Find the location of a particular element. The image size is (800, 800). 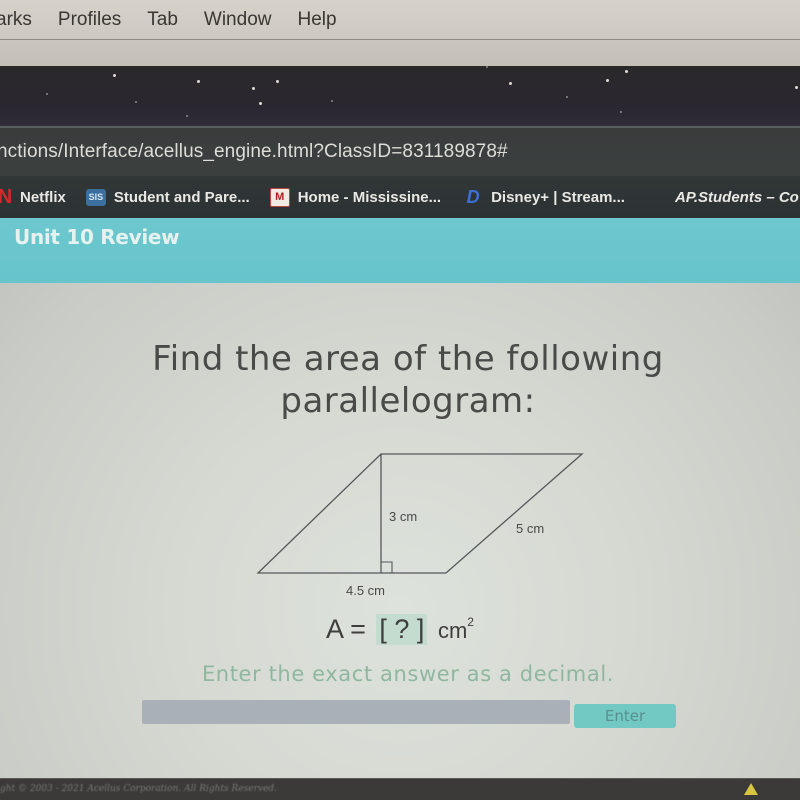

answer-input is located at coordinates (356, 712).